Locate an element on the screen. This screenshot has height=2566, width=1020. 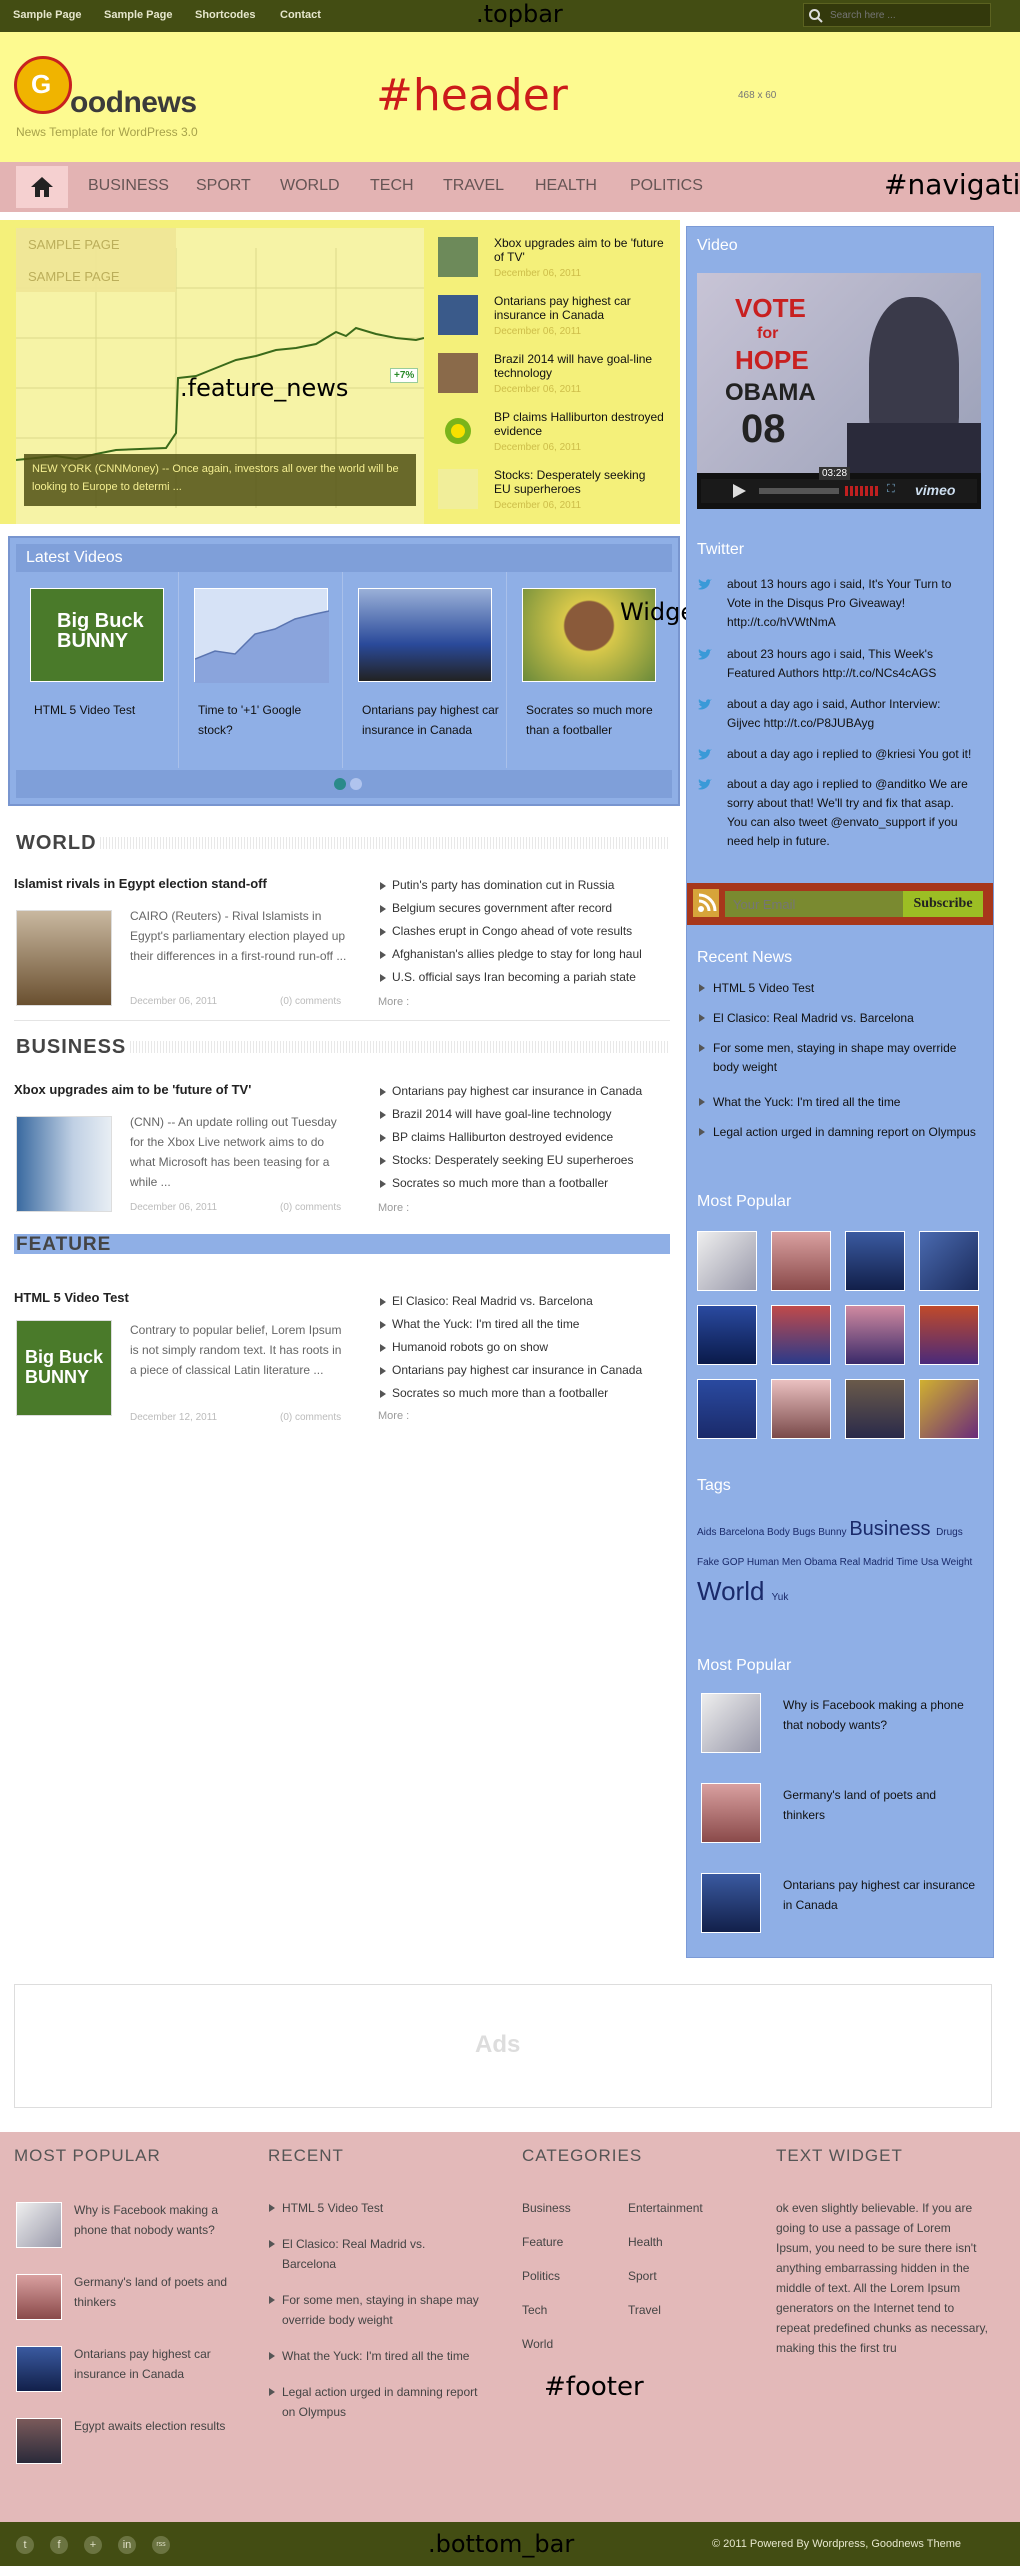
nav-health: HEALTH is located at coordinates (566, 186).